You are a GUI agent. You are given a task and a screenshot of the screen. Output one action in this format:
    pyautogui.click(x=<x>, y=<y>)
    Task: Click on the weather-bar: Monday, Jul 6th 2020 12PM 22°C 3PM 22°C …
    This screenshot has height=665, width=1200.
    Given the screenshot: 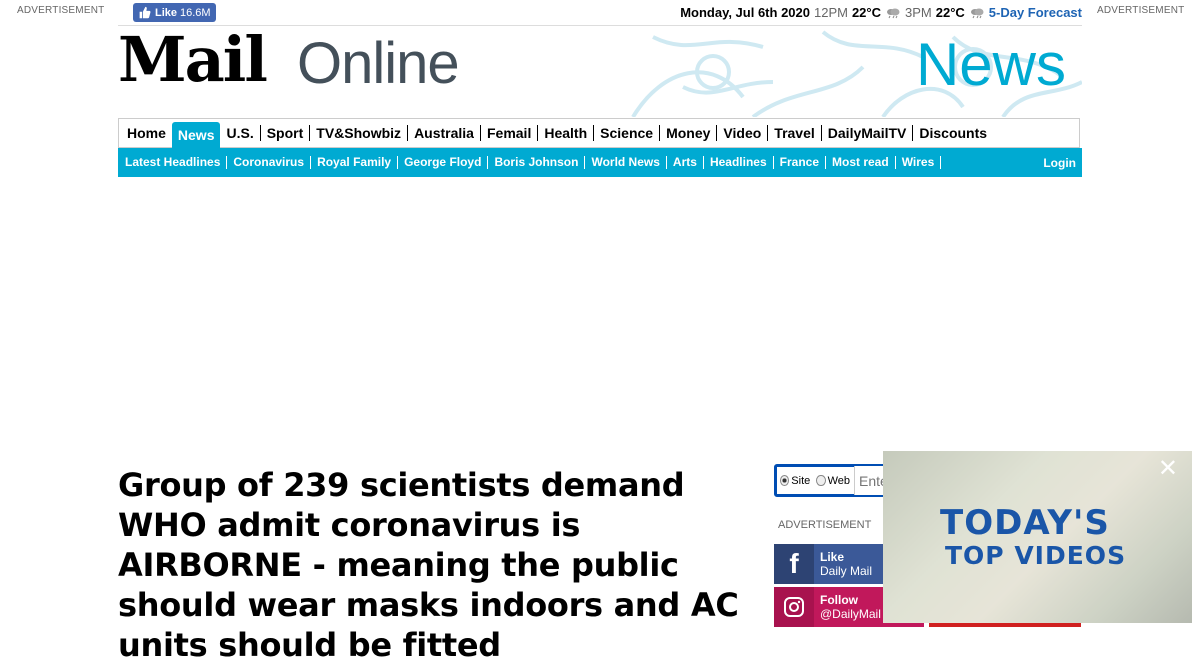 What is the action you would take?
    pyautogui.click(x=881, y=12)
    